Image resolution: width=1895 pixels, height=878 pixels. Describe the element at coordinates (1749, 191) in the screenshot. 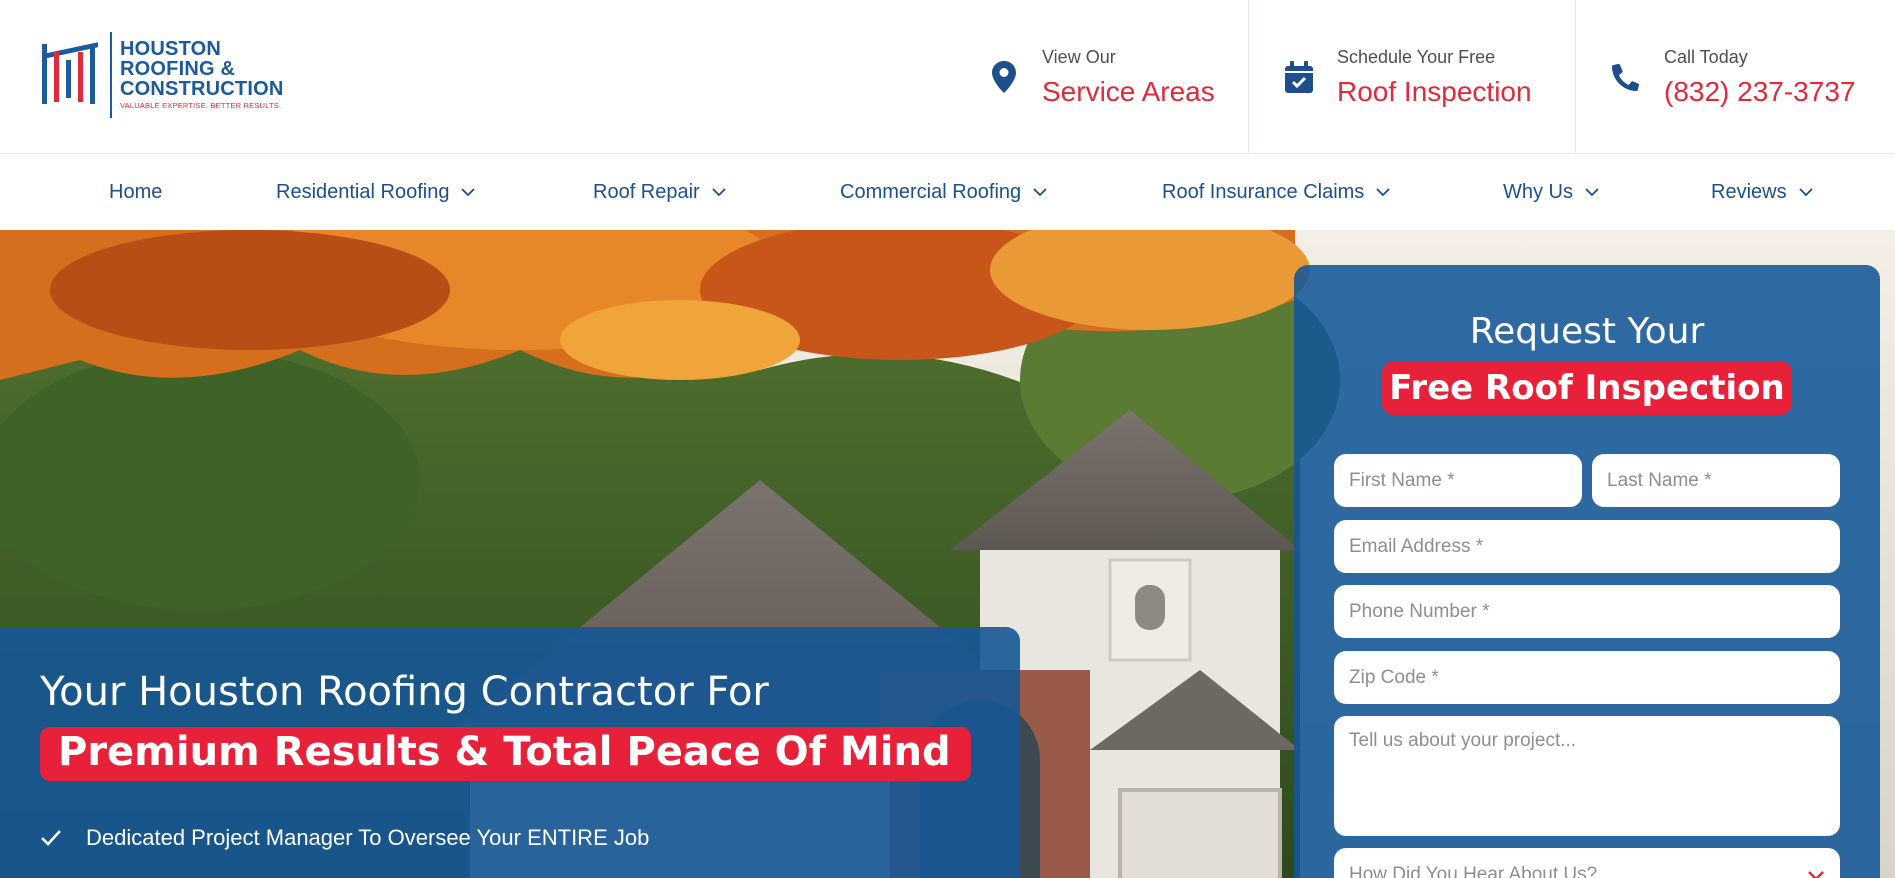

I see `nav-label: Reviews` at that location.